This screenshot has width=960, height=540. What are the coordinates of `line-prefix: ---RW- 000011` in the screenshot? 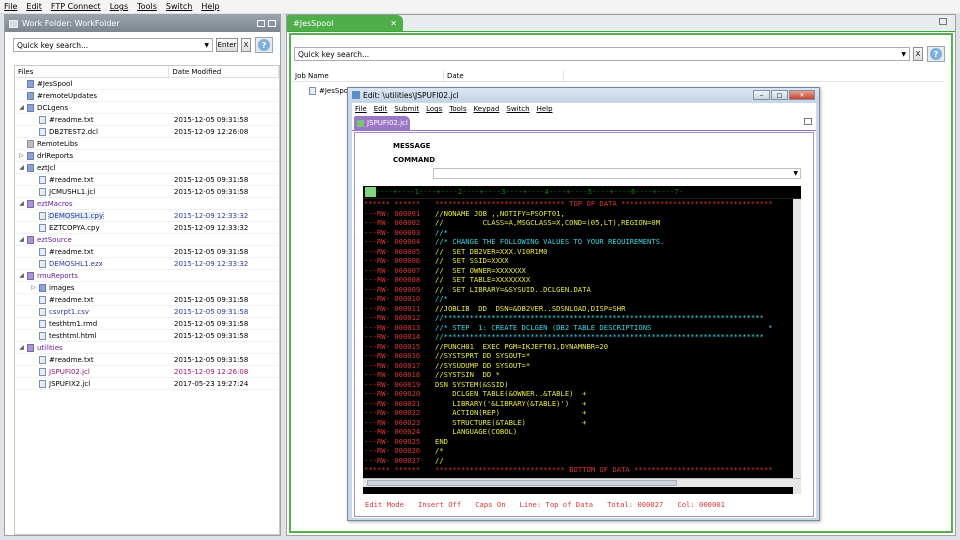 It's located at (399, 309).